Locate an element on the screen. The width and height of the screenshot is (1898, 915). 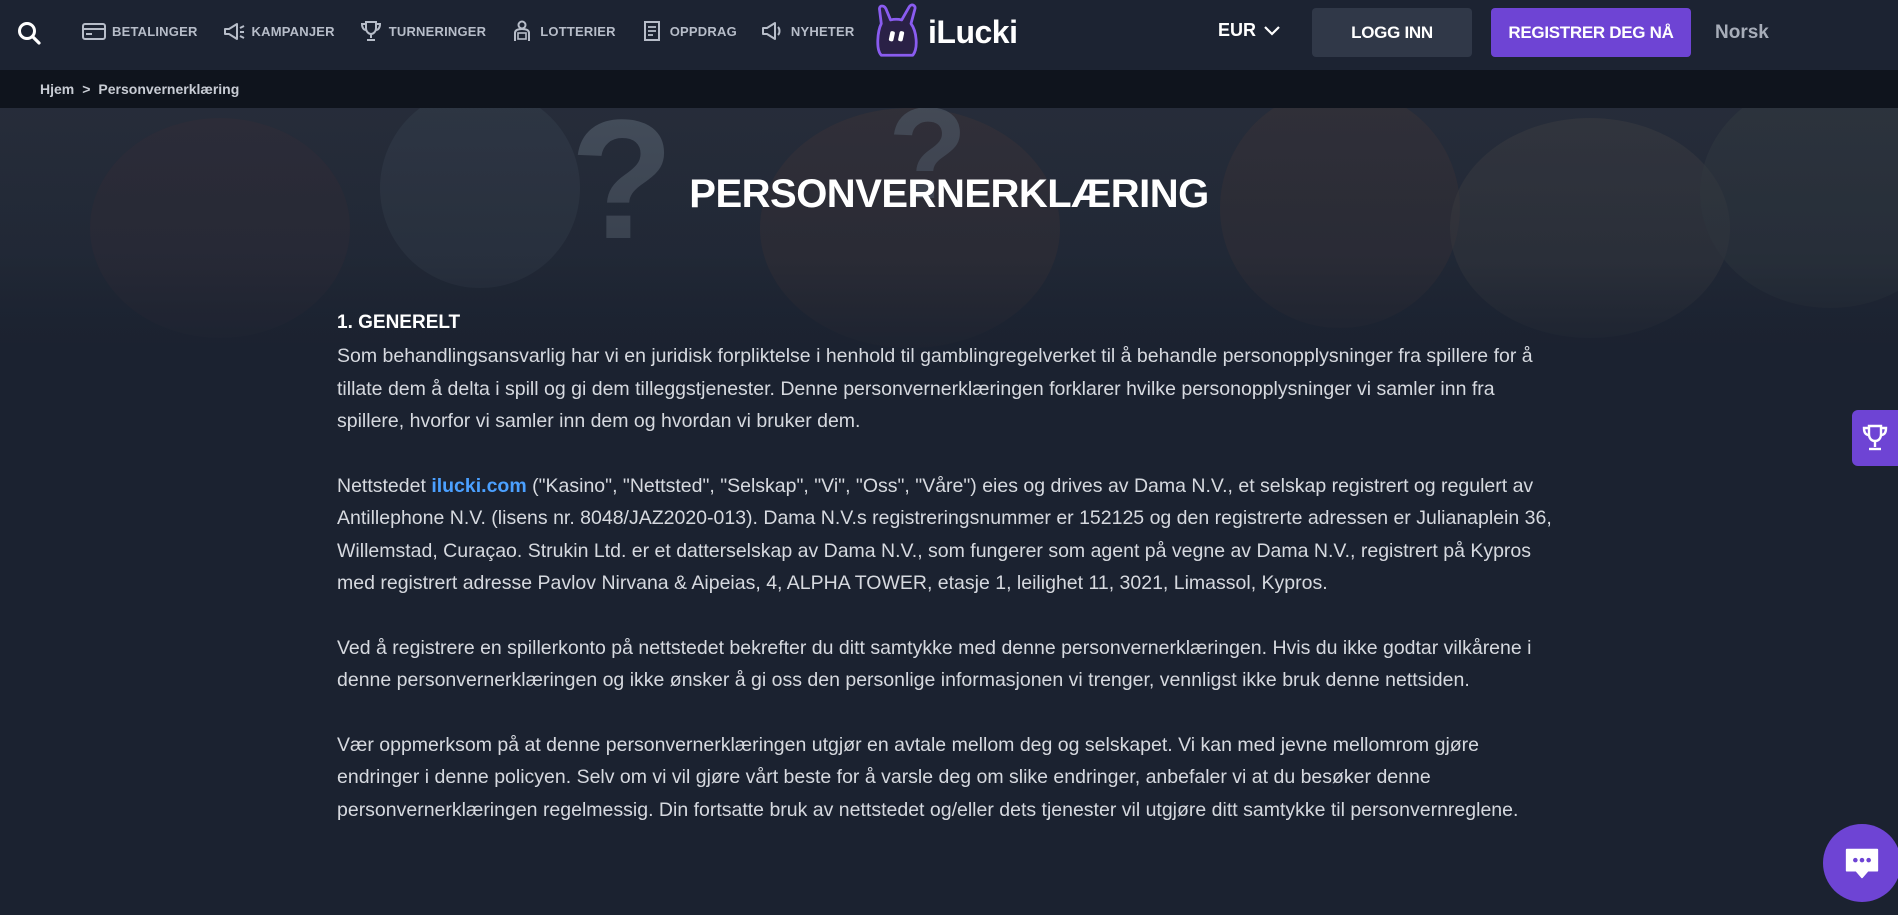
breadcrumb-home-link: Hjem is located at coordinates (57, 89).